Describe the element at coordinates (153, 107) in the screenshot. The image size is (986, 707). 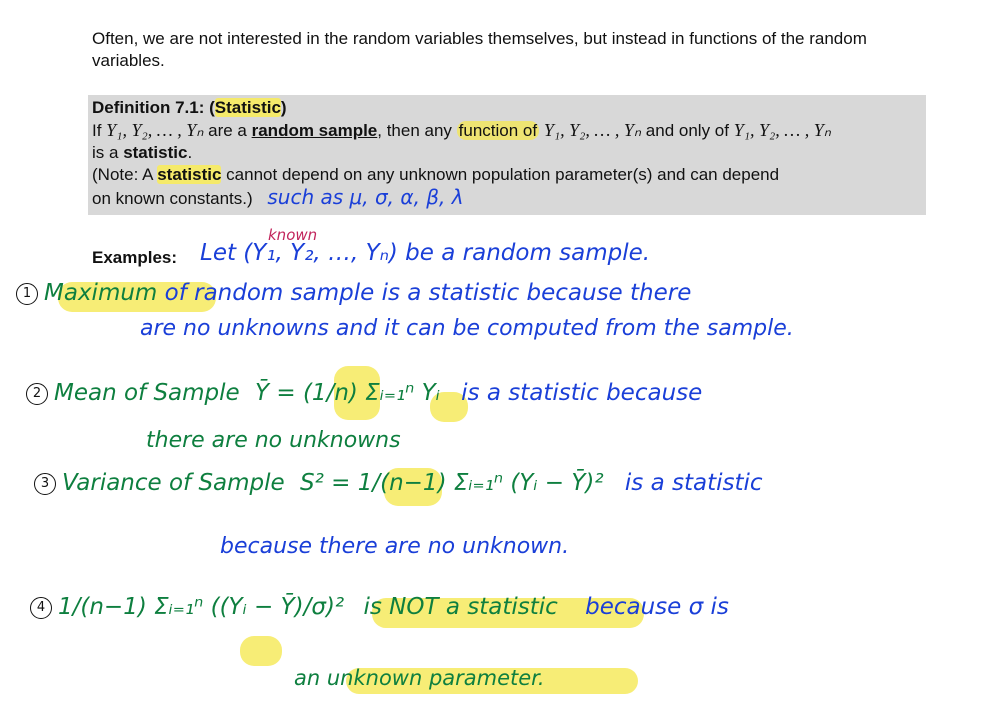
I see `definition-title-prefix: Definition 7.1: (` at that location.